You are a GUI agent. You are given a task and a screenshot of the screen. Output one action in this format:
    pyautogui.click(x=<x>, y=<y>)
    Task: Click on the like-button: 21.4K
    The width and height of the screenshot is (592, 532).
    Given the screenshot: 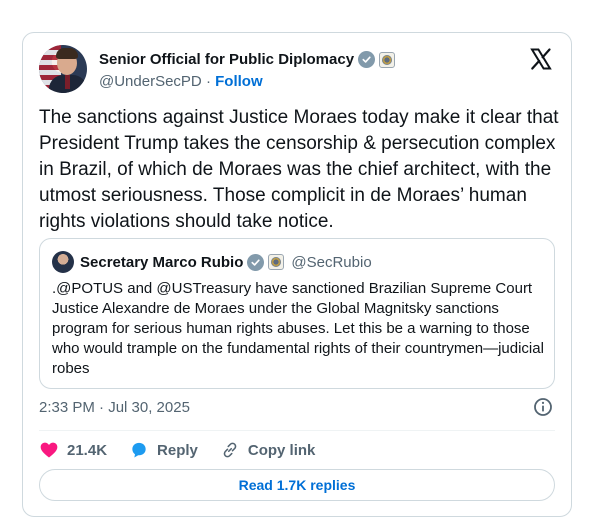 What is the action you would take?
    pyautogui.click(x=73, y=450)
    